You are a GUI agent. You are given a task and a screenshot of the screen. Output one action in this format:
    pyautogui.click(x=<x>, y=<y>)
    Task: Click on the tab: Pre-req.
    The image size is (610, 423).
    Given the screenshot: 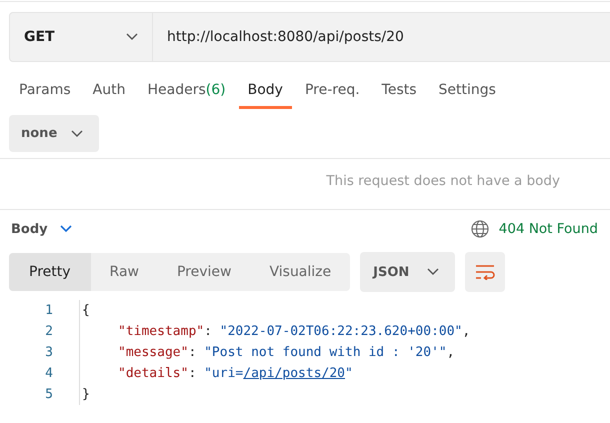 What is the action you would take?
    pyautogui.click(x=332, y=95)
    